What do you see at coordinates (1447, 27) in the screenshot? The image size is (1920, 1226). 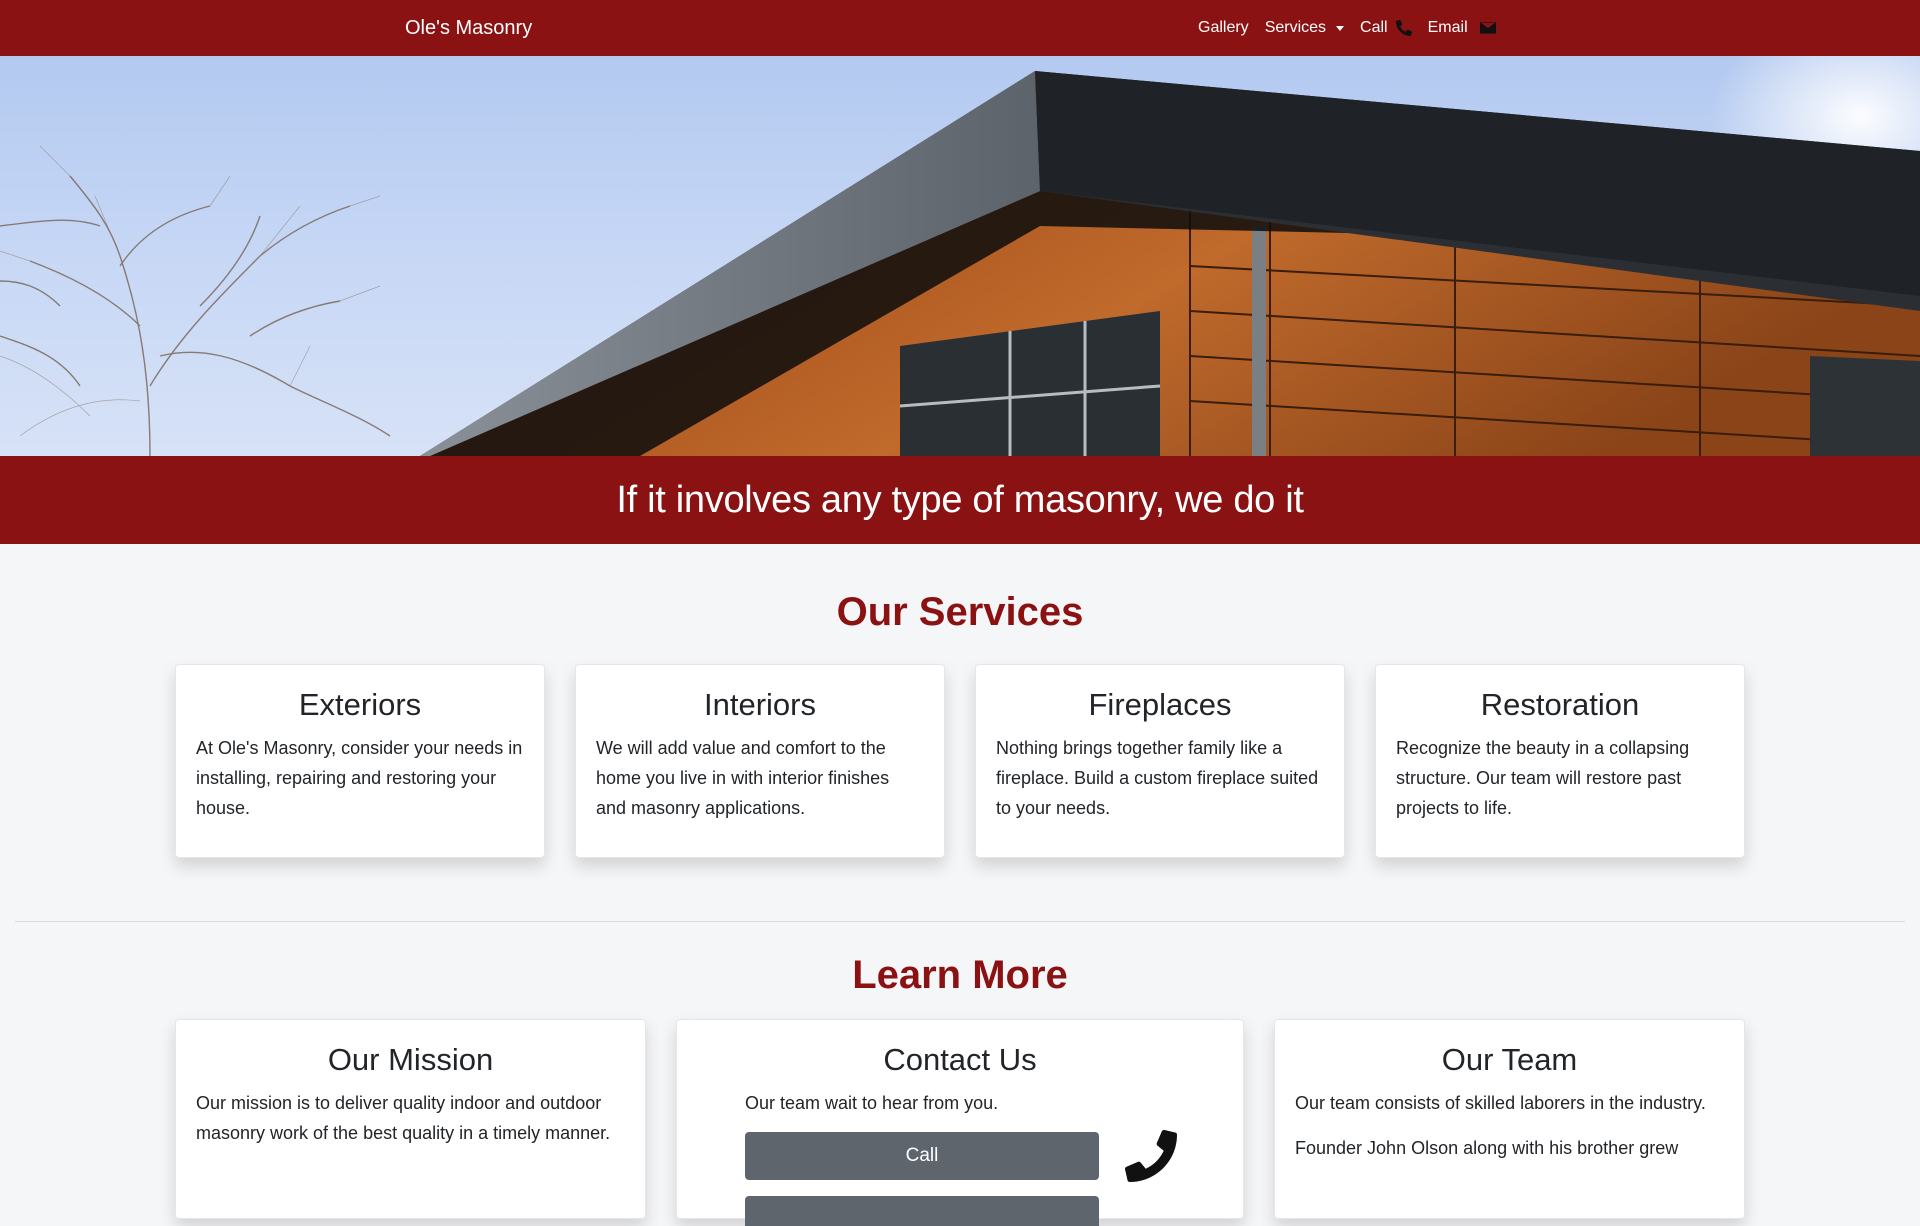 I see `nav-email-label: Email` at bounding box center [1447, 27].